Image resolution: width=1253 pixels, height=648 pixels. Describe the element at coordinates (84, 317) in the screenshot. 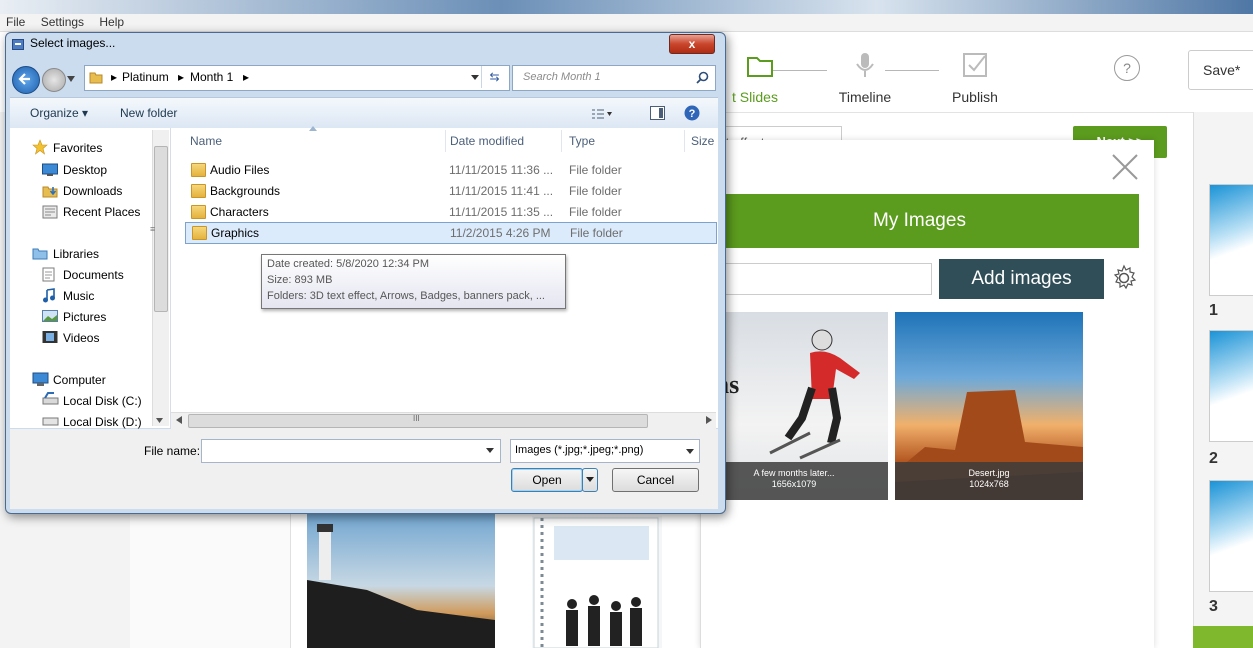

I see `nav-pictures: Pictures` at that location.